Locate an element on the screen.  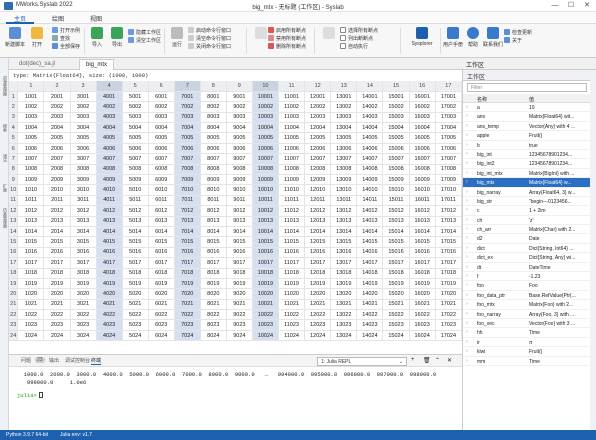
run-button: 运行 is located at coordinates (177, 37).